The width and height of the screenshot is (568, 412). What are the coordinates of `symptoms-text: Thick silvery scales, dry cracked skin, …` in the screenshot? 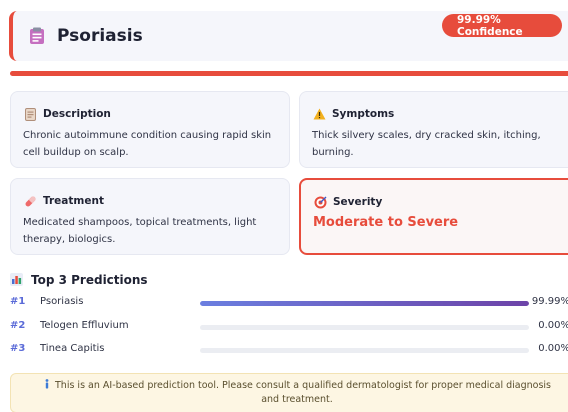 It's located at (426, 144).